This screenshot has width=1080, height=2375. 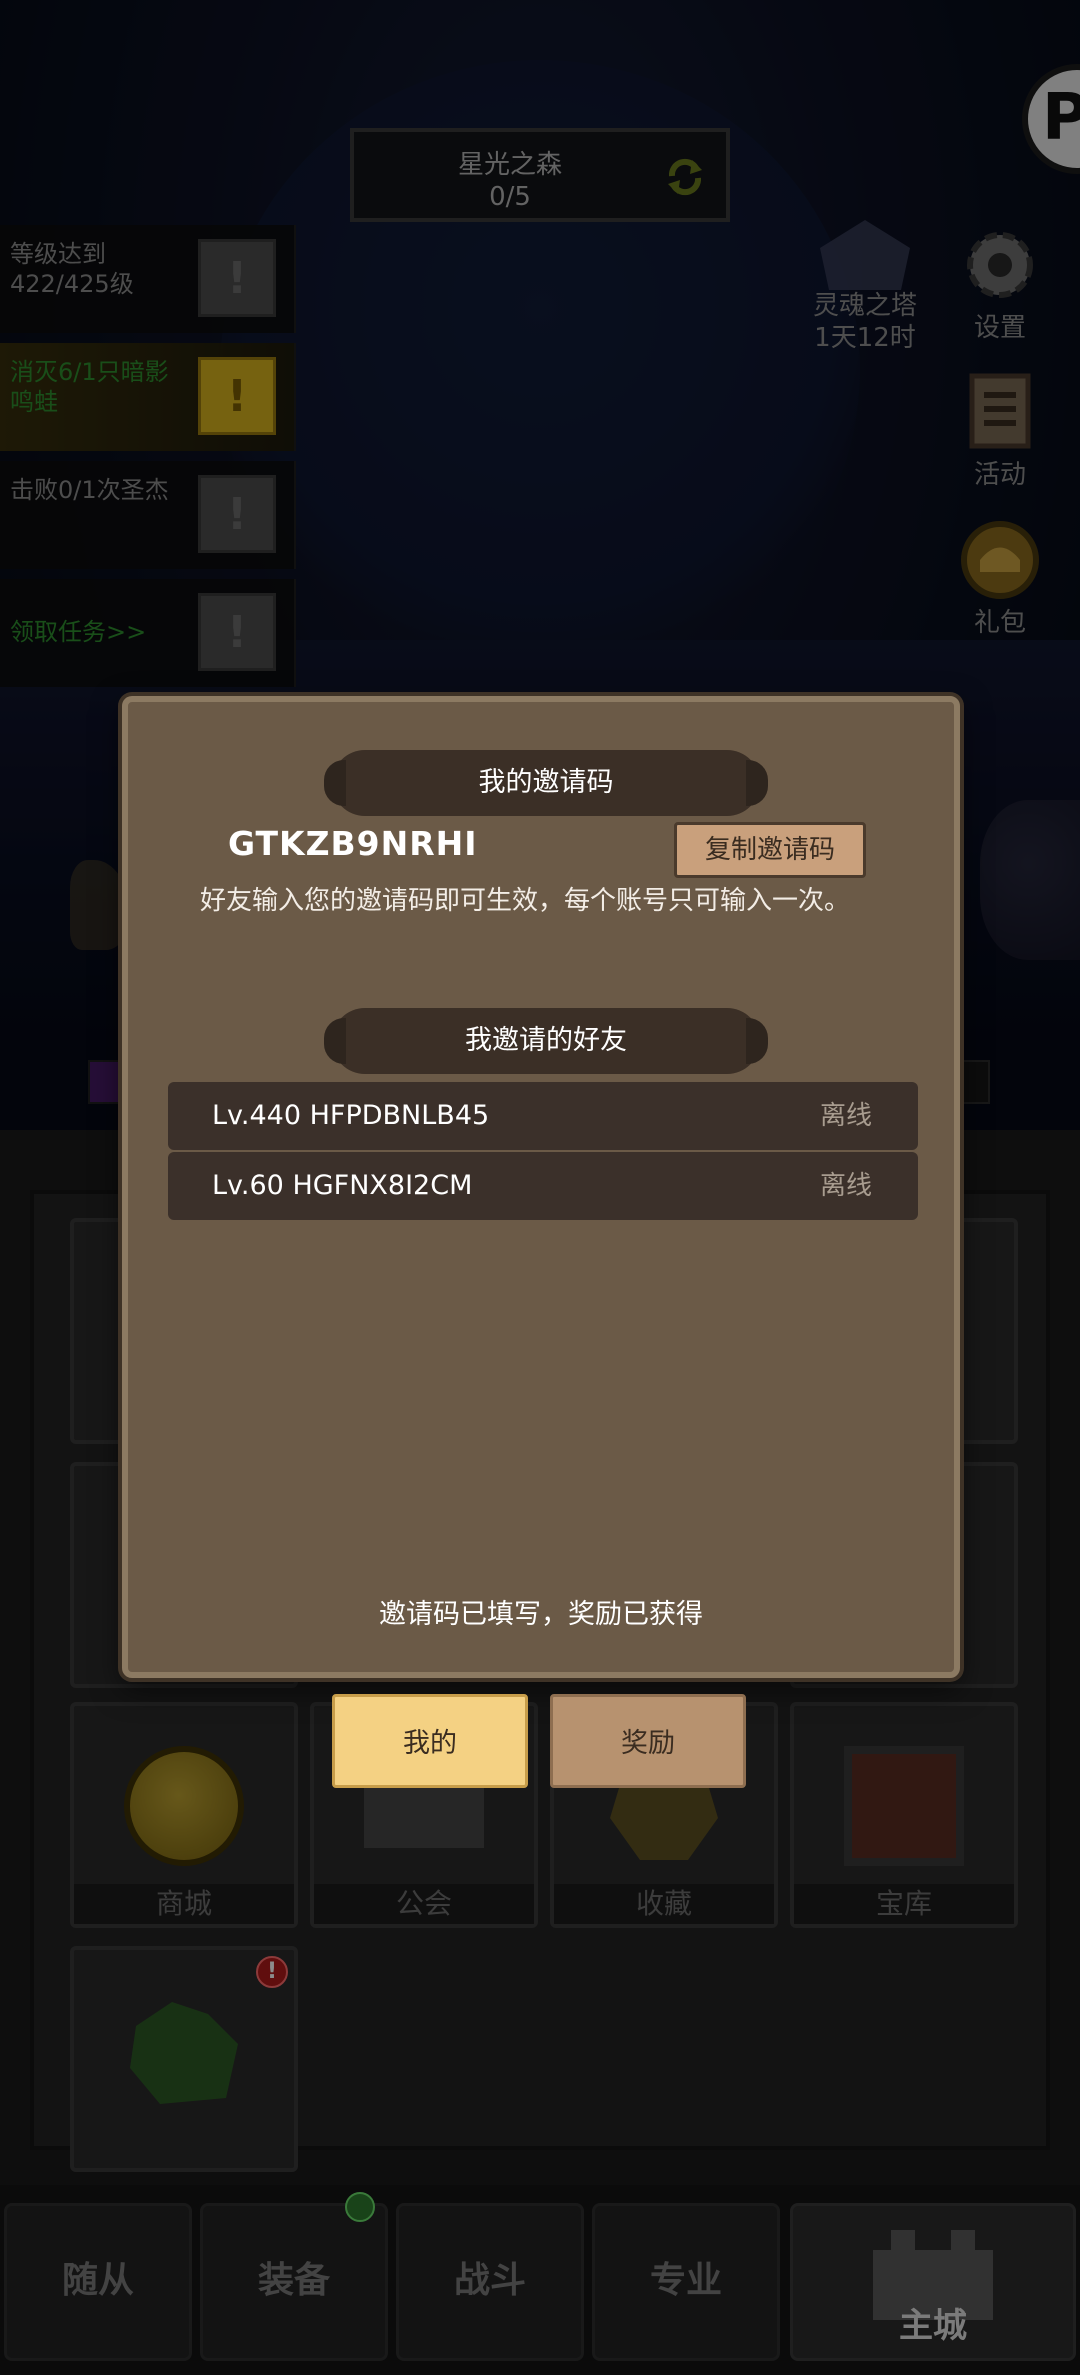 I want to click on reward-status-message: 邀请码已填写，奖励已获得, so click(x=541, y=1614).